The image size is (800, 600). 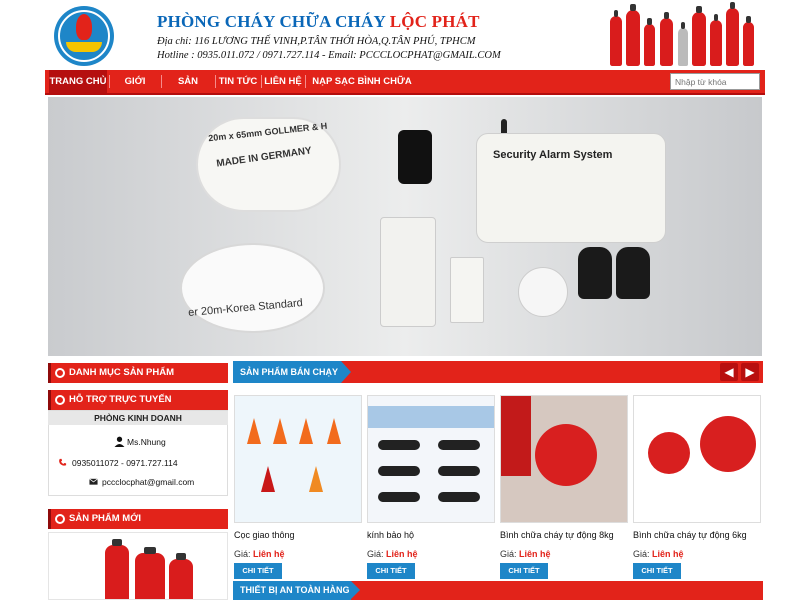 I want to click on product-card: Cọc giao thông Giá: Liên hệ CHI TIẾT, so click(x=298, y=490).